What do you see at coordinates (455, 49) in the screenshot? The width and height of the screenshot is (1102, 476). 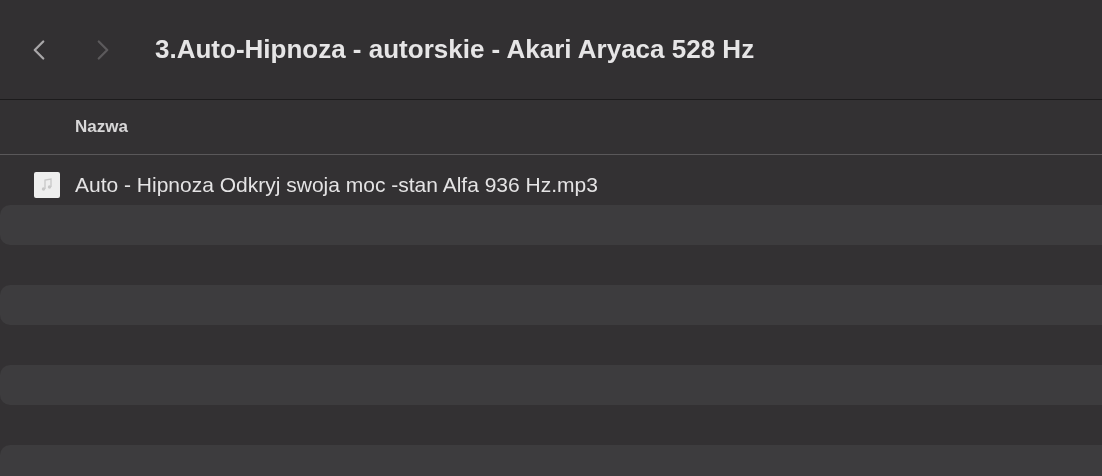 I see `window-title: 3.Auto-Hipnoza - autorskie - Akari Aryaca 528 Hz` at bounding box center [455, 49].